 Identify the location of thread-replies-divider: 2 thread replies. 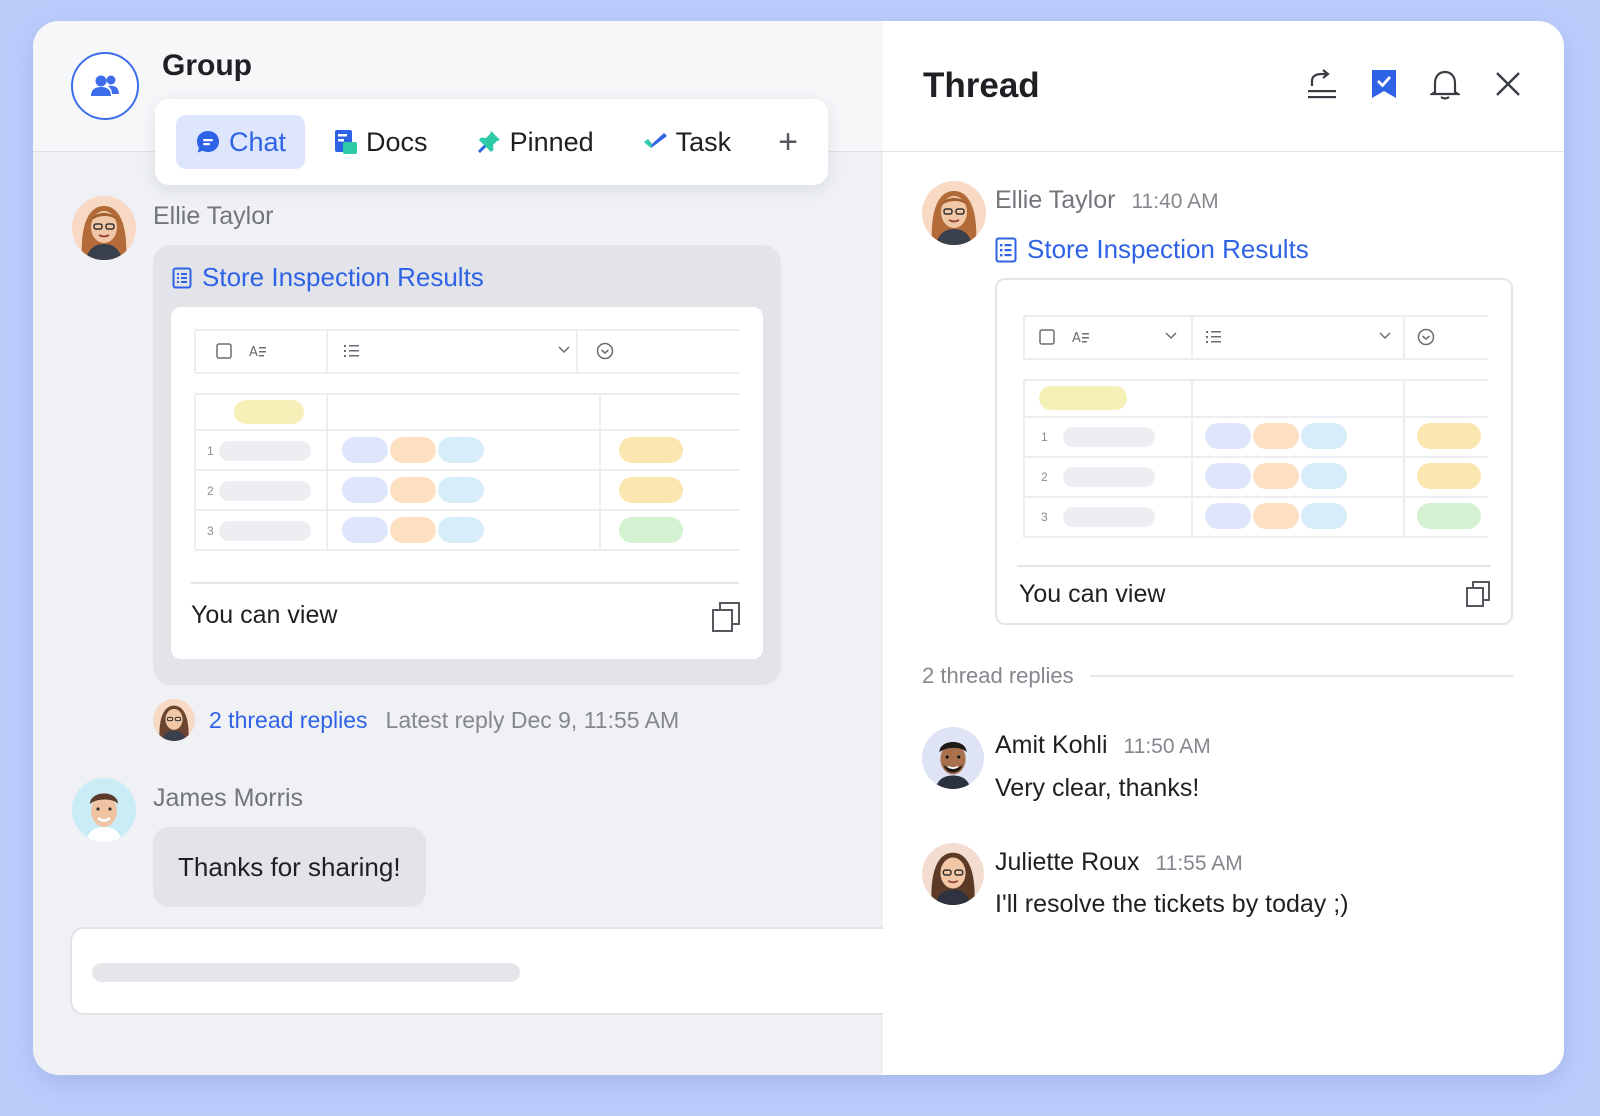
(1217, 676).